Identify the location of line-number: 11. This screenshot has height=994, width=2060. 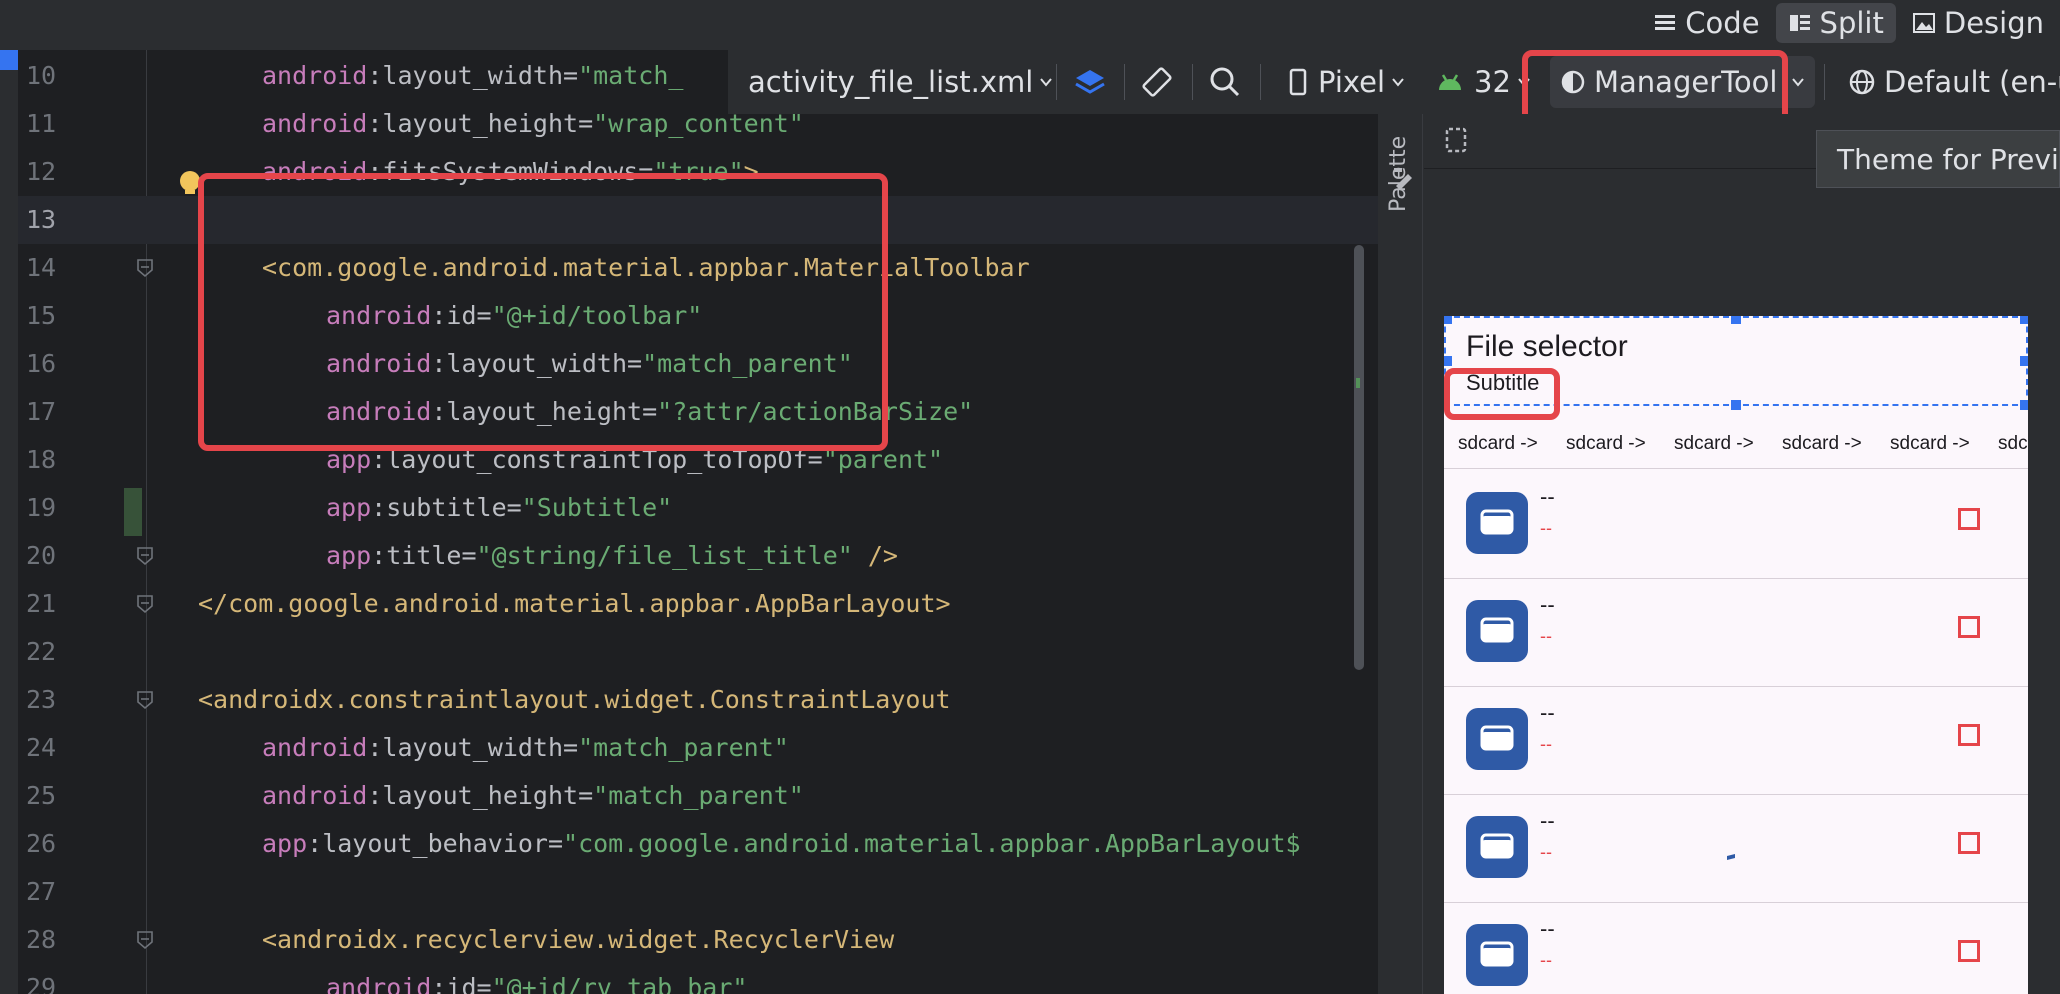
(41, 123).